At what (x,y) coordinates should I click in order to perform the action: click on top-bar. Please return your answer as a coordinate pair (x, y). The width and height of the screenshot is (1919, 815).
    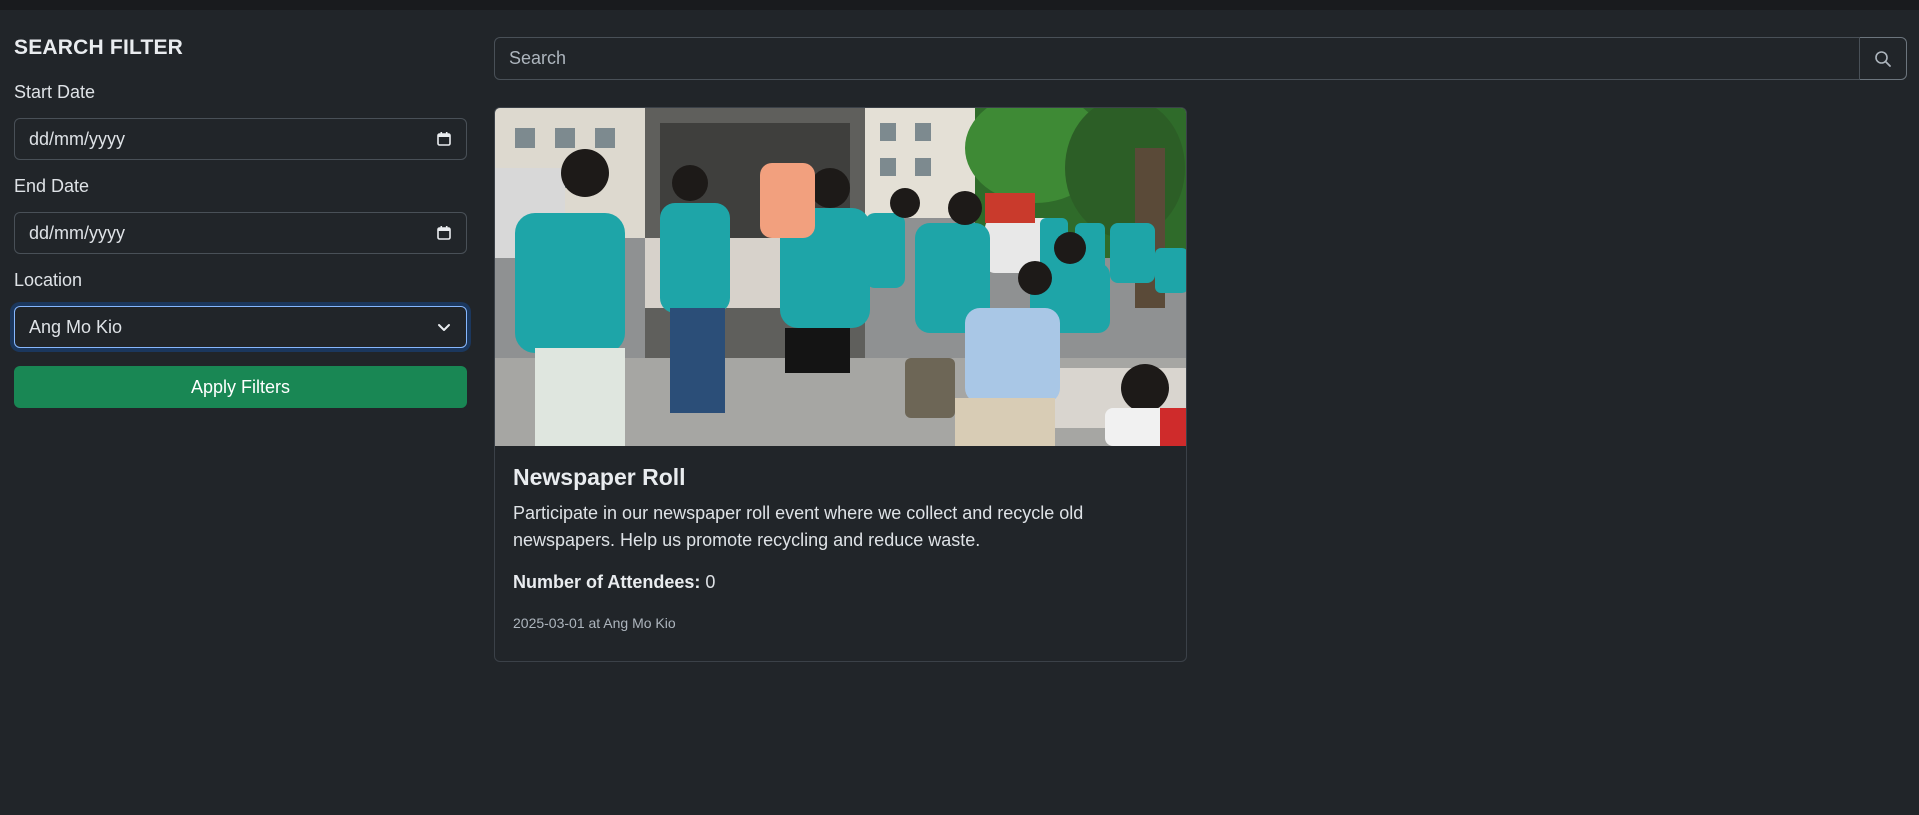
    Looking at the image, I should click on (959, 5).